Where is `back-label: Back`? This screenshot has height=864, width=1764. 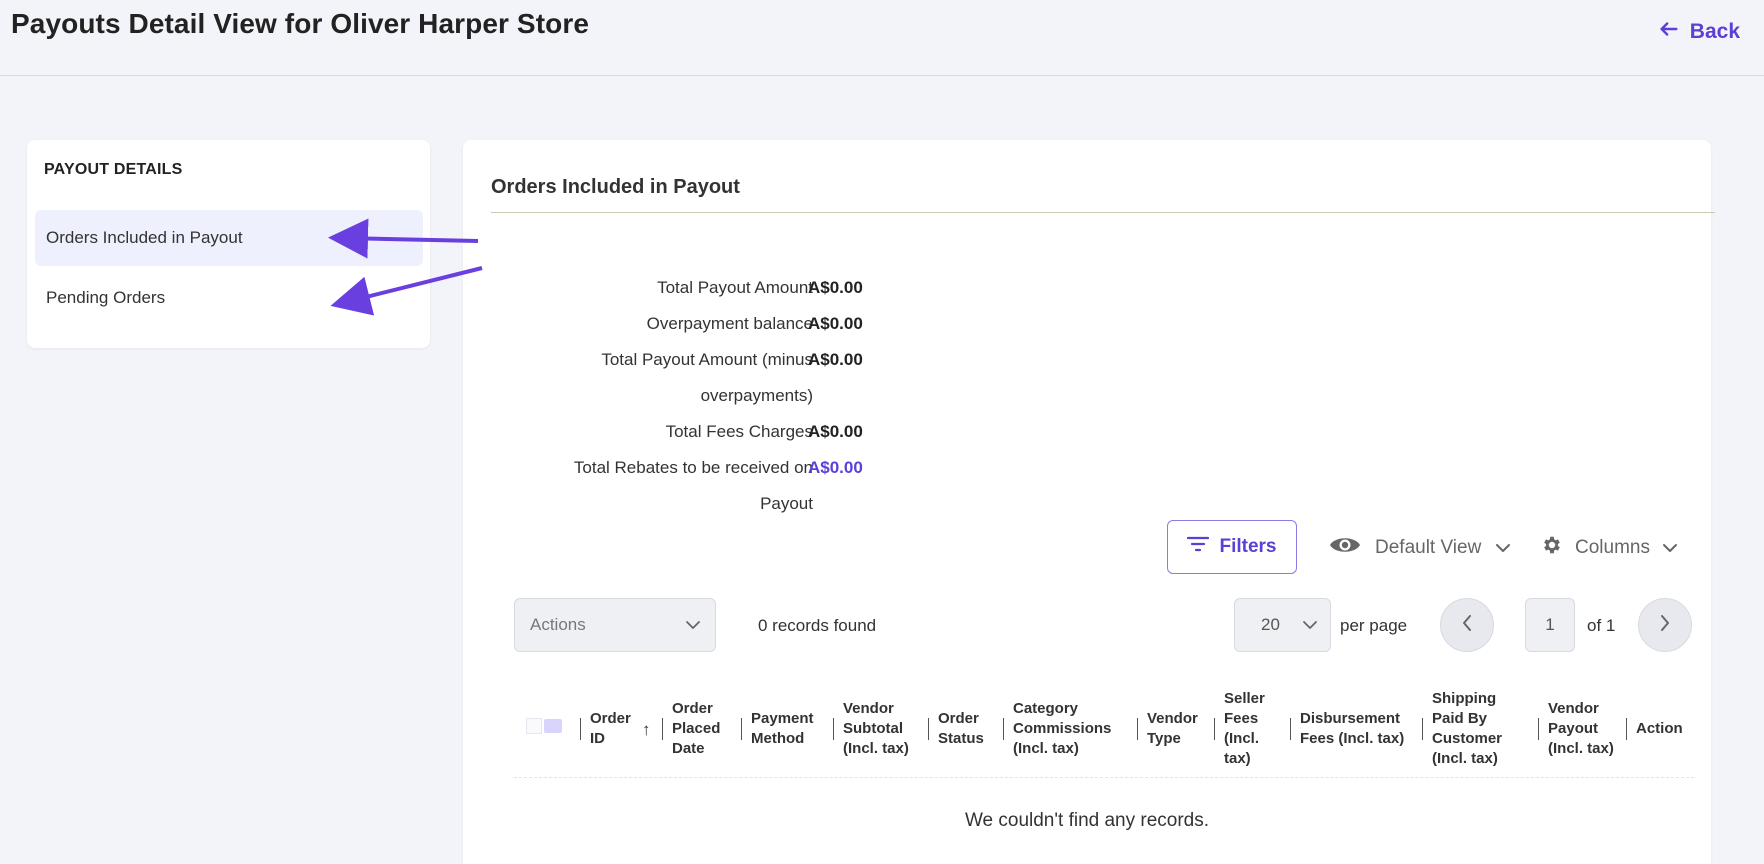 back-label: Back is located at coordinates (1714, 31).